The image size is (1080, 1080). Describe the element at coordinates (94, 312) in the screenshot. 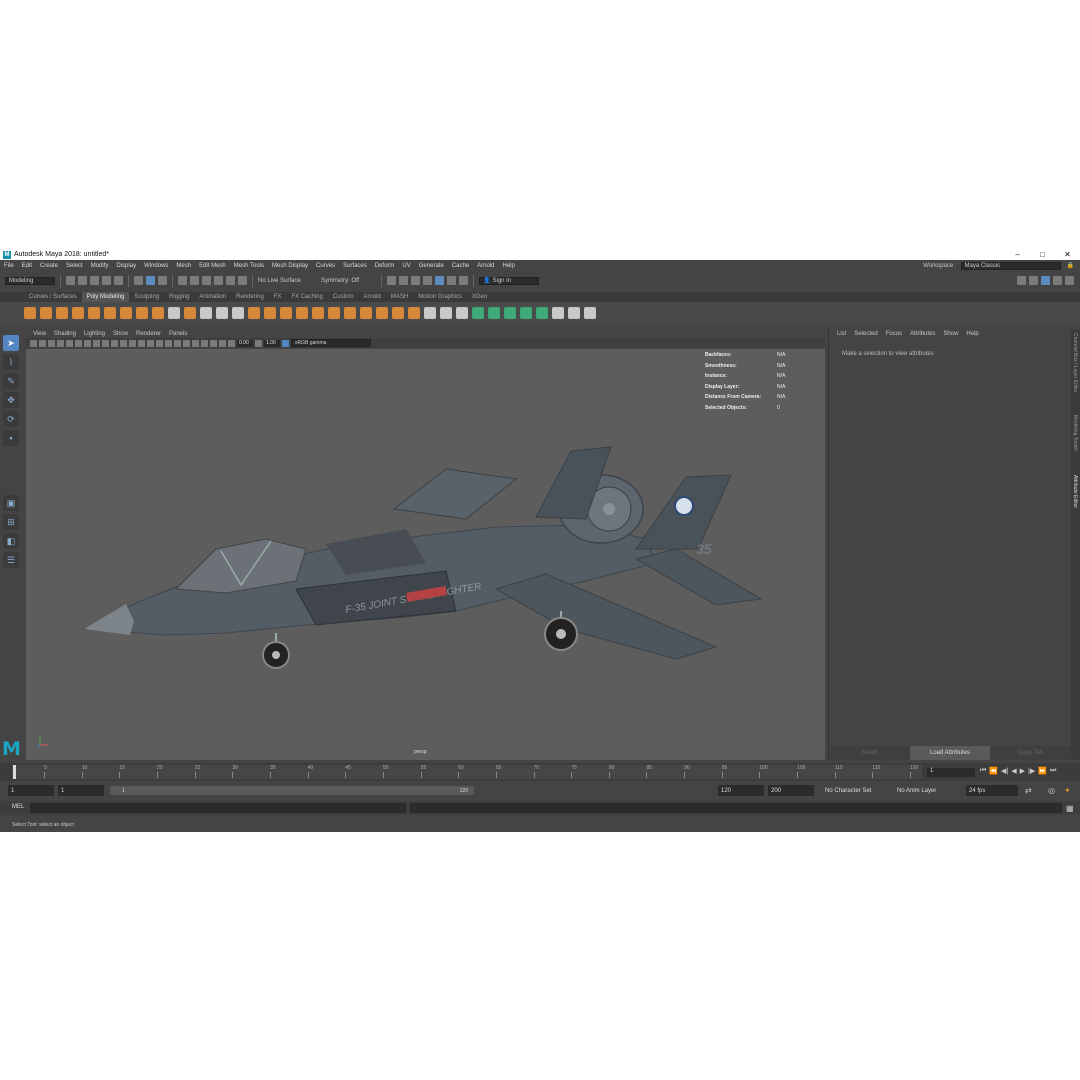

I see `poly-torus-icon` at that location.